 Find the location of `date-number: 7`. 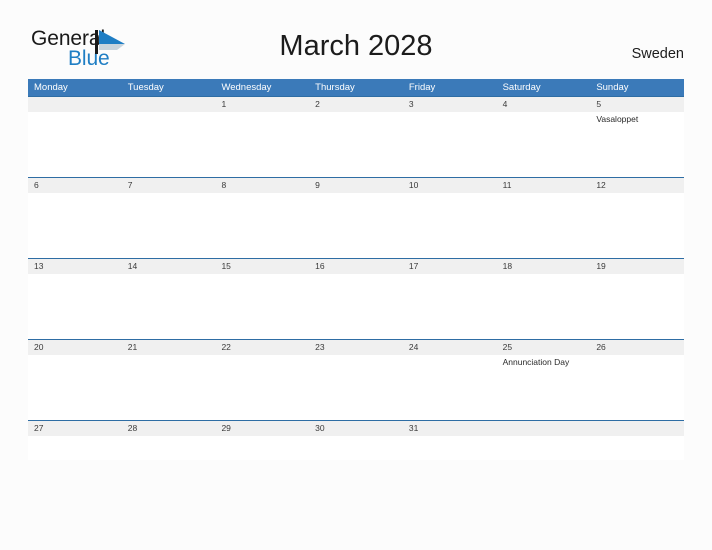

date-number: 7 is located at coordinates (169, 185).